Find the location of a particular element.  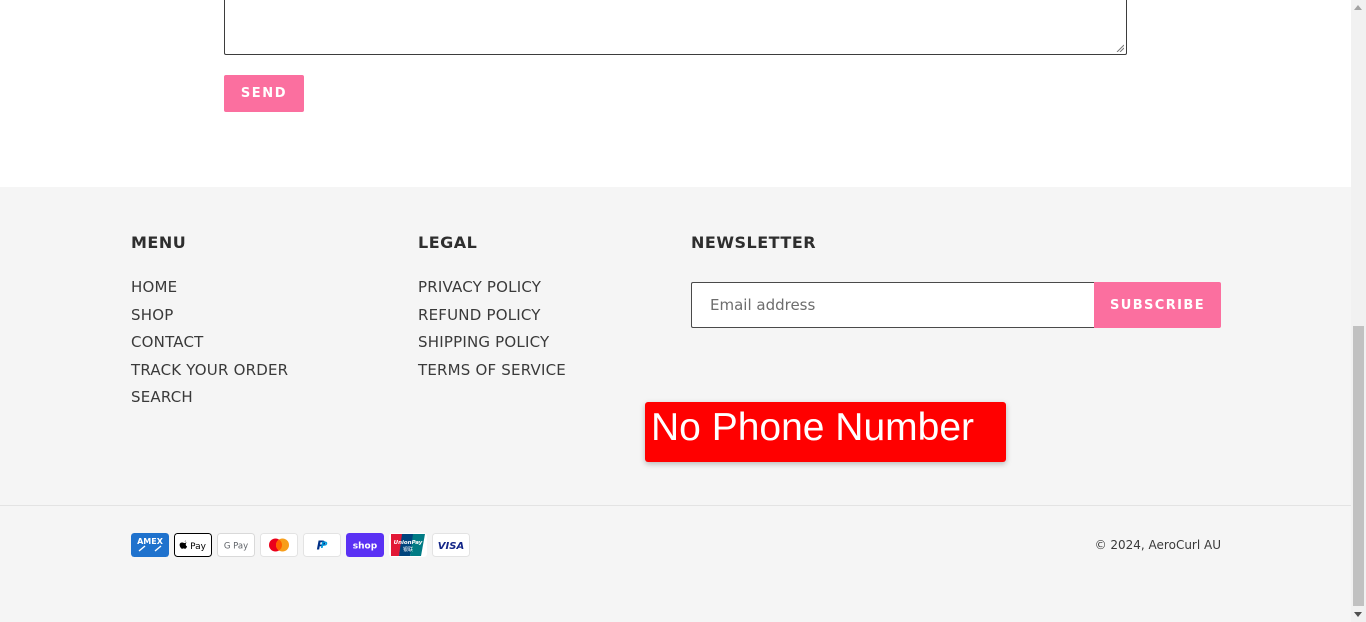

legal-link-shipping-policy: SHIPPING POLICY is located at coordinates (492, 347).